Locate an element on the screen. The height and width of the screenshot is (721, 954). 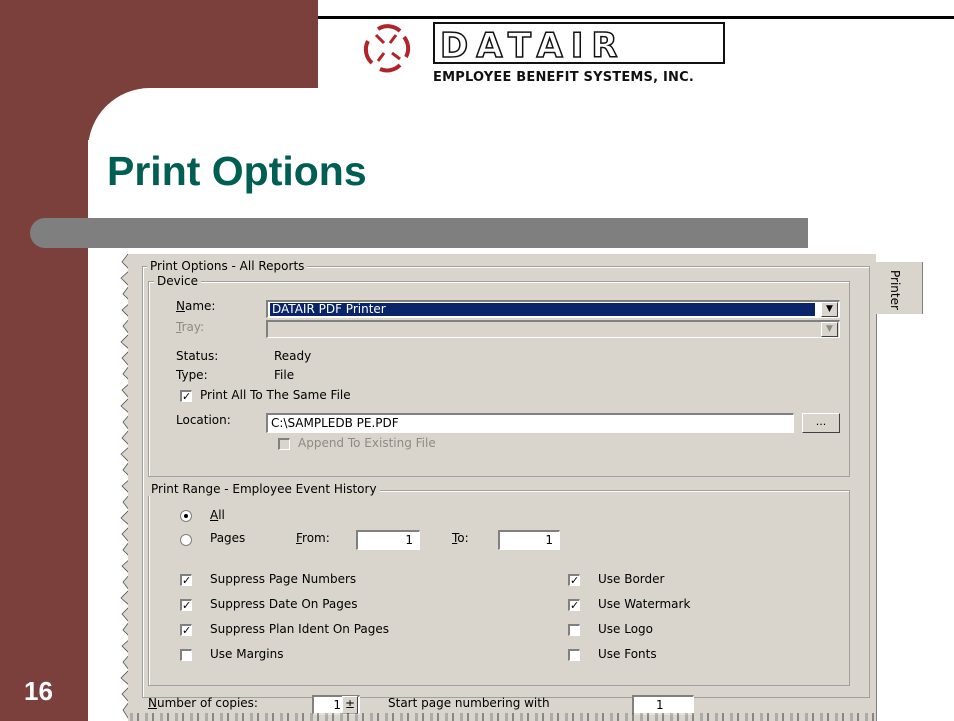
suppress-date-label: Suppress Date On Pages is located at coordinates (284, 604).